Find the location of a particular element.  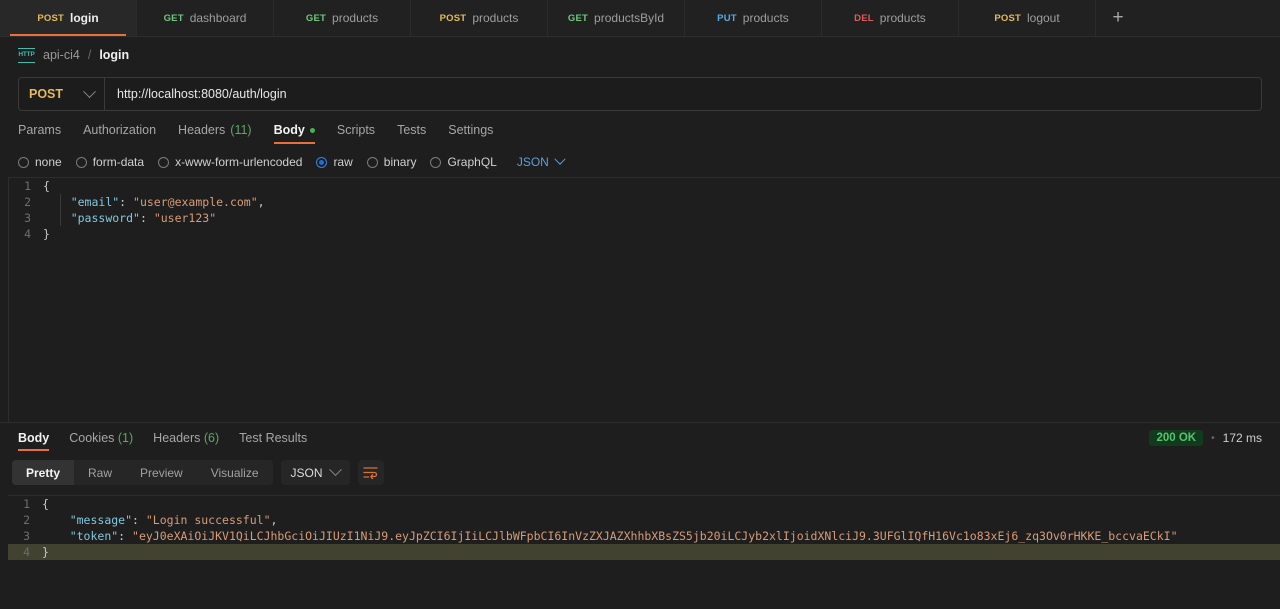

response-body-line: 1{ is located at coordinates (644, 504).